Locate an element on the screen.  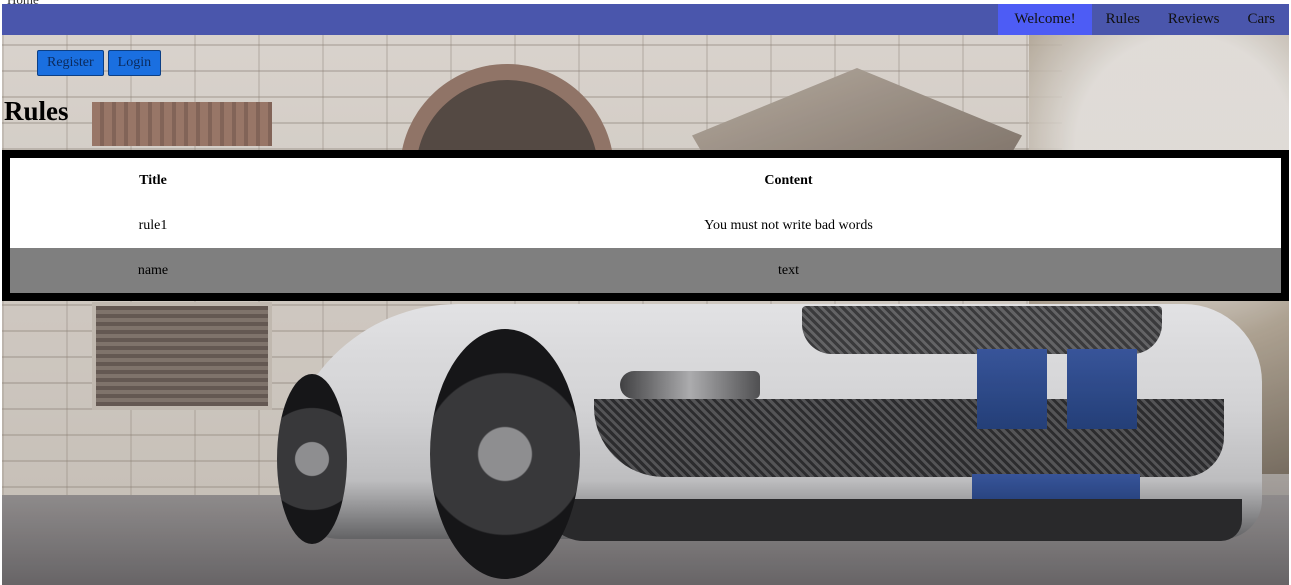
table-row: rule1 You must not write bad words is located at coordinates (645, 225).